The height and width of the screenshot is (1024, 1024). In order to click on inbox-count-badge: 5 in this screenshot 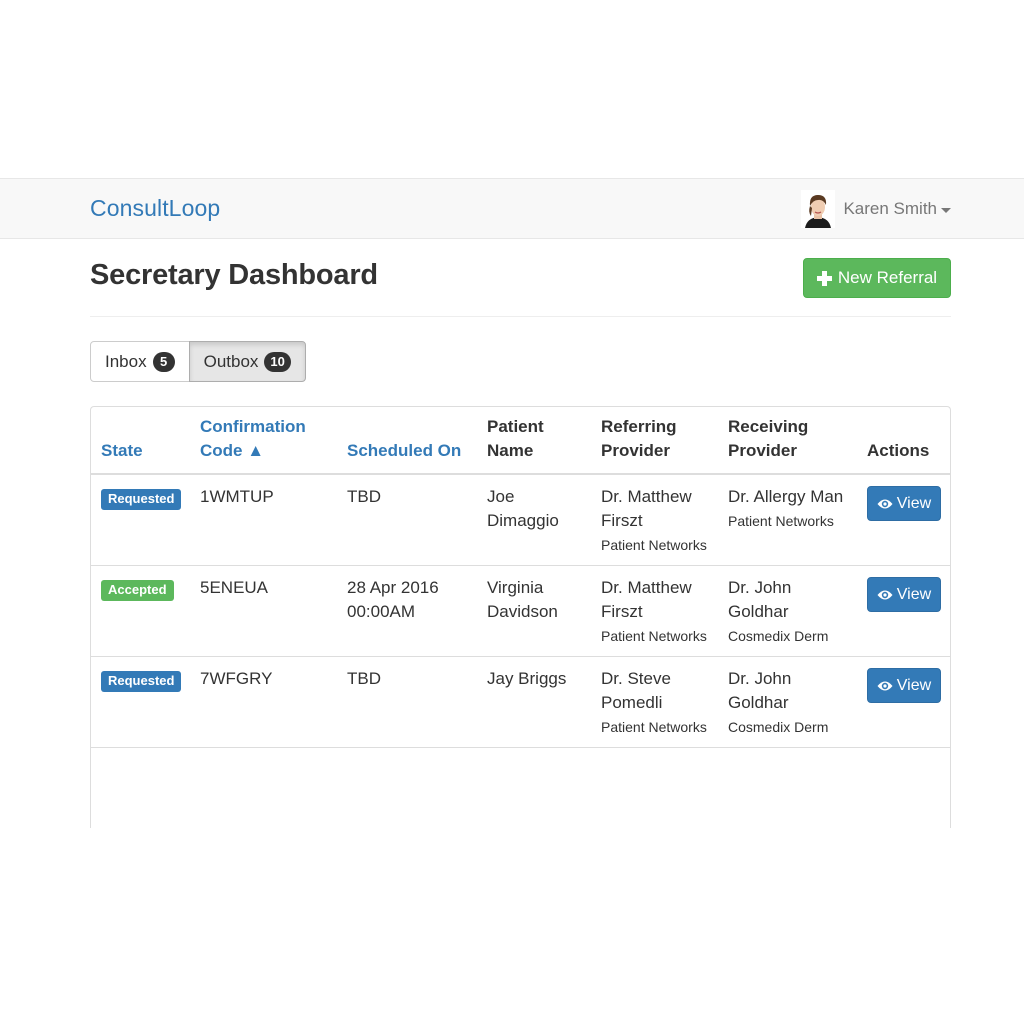, I will do `click(163, 361)`.